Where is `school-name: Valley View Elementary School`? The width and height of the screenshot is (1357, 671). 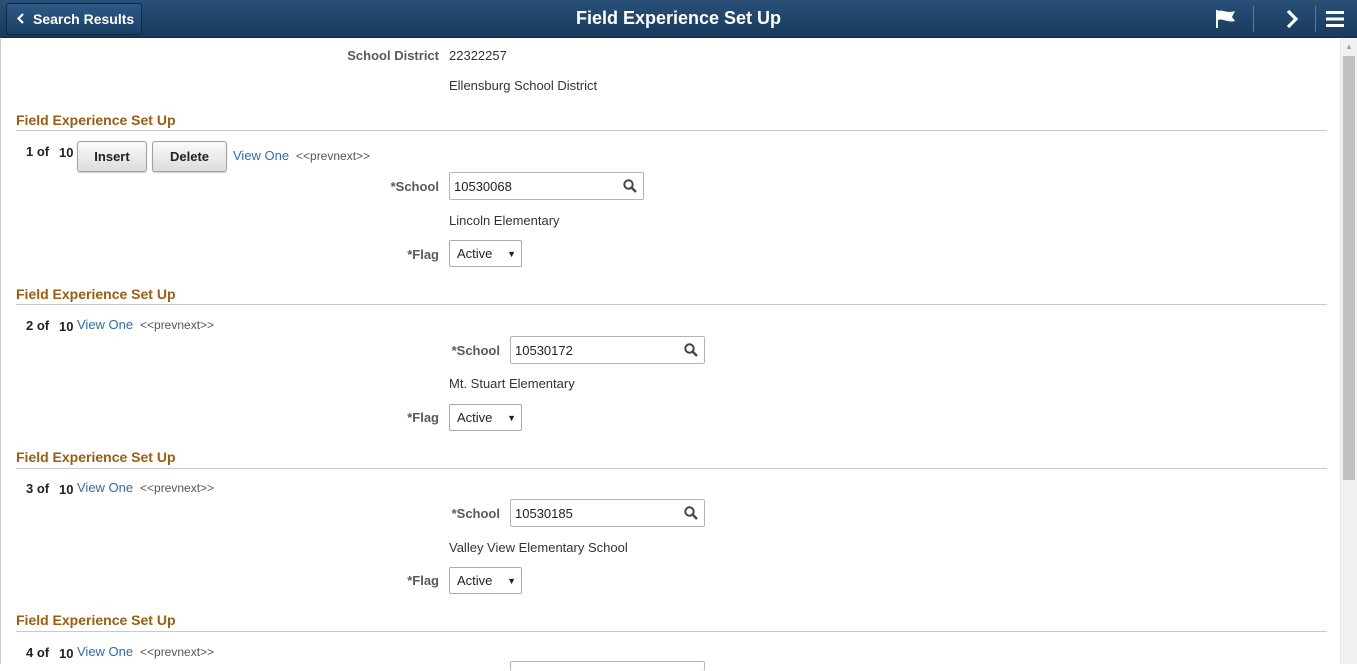 school-name: Valley View Elementary School is located at coordinates (538, 547).